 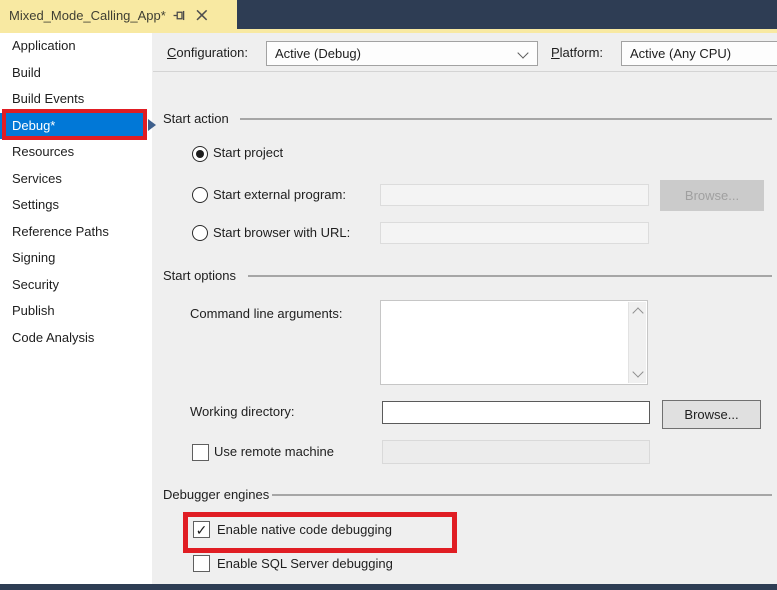 What do you see at coordinates (304, 529) in the screenshot?
I see `enable-native-code-debugging-label: Enable native code debugging` at bounding box center [304, 529].